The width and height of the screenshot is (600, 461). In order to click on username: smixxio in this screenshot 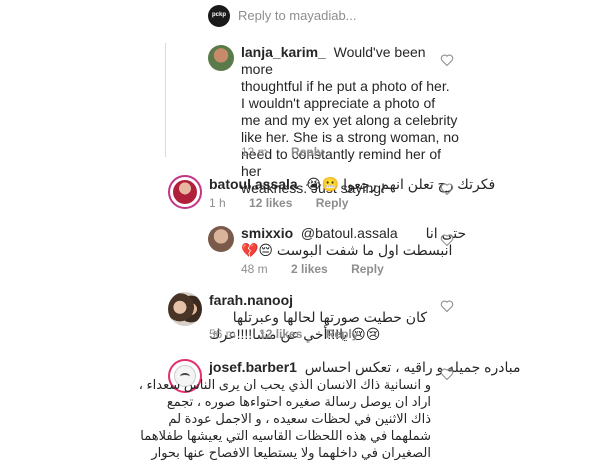, I will do `click(267, 233)`.